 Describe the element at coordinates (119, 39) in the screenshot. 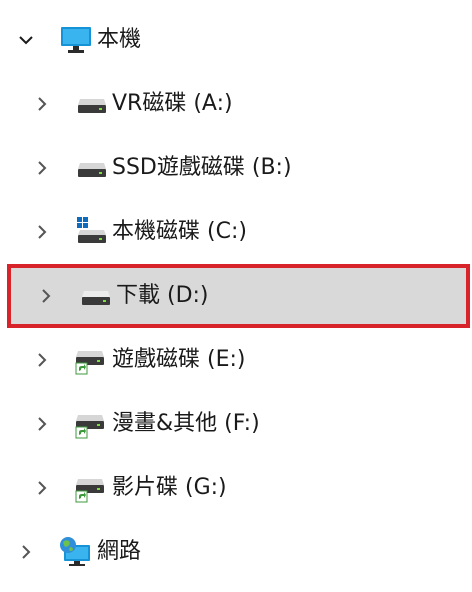

I see `this-pc-label: 本機` at that location.